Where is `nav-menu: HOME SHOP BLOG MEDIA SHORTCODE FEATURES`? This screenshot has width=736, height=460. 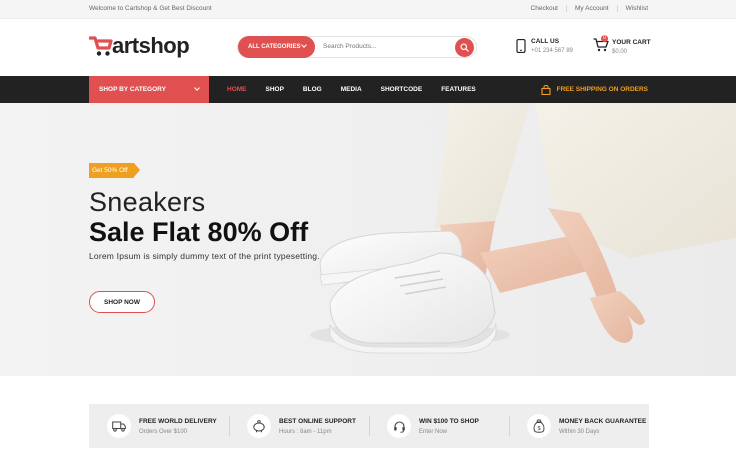
nav-menu: HOME SHOP BLOG MEDIA SHORTCODE FEATURES is located at coordinates (361, 89).